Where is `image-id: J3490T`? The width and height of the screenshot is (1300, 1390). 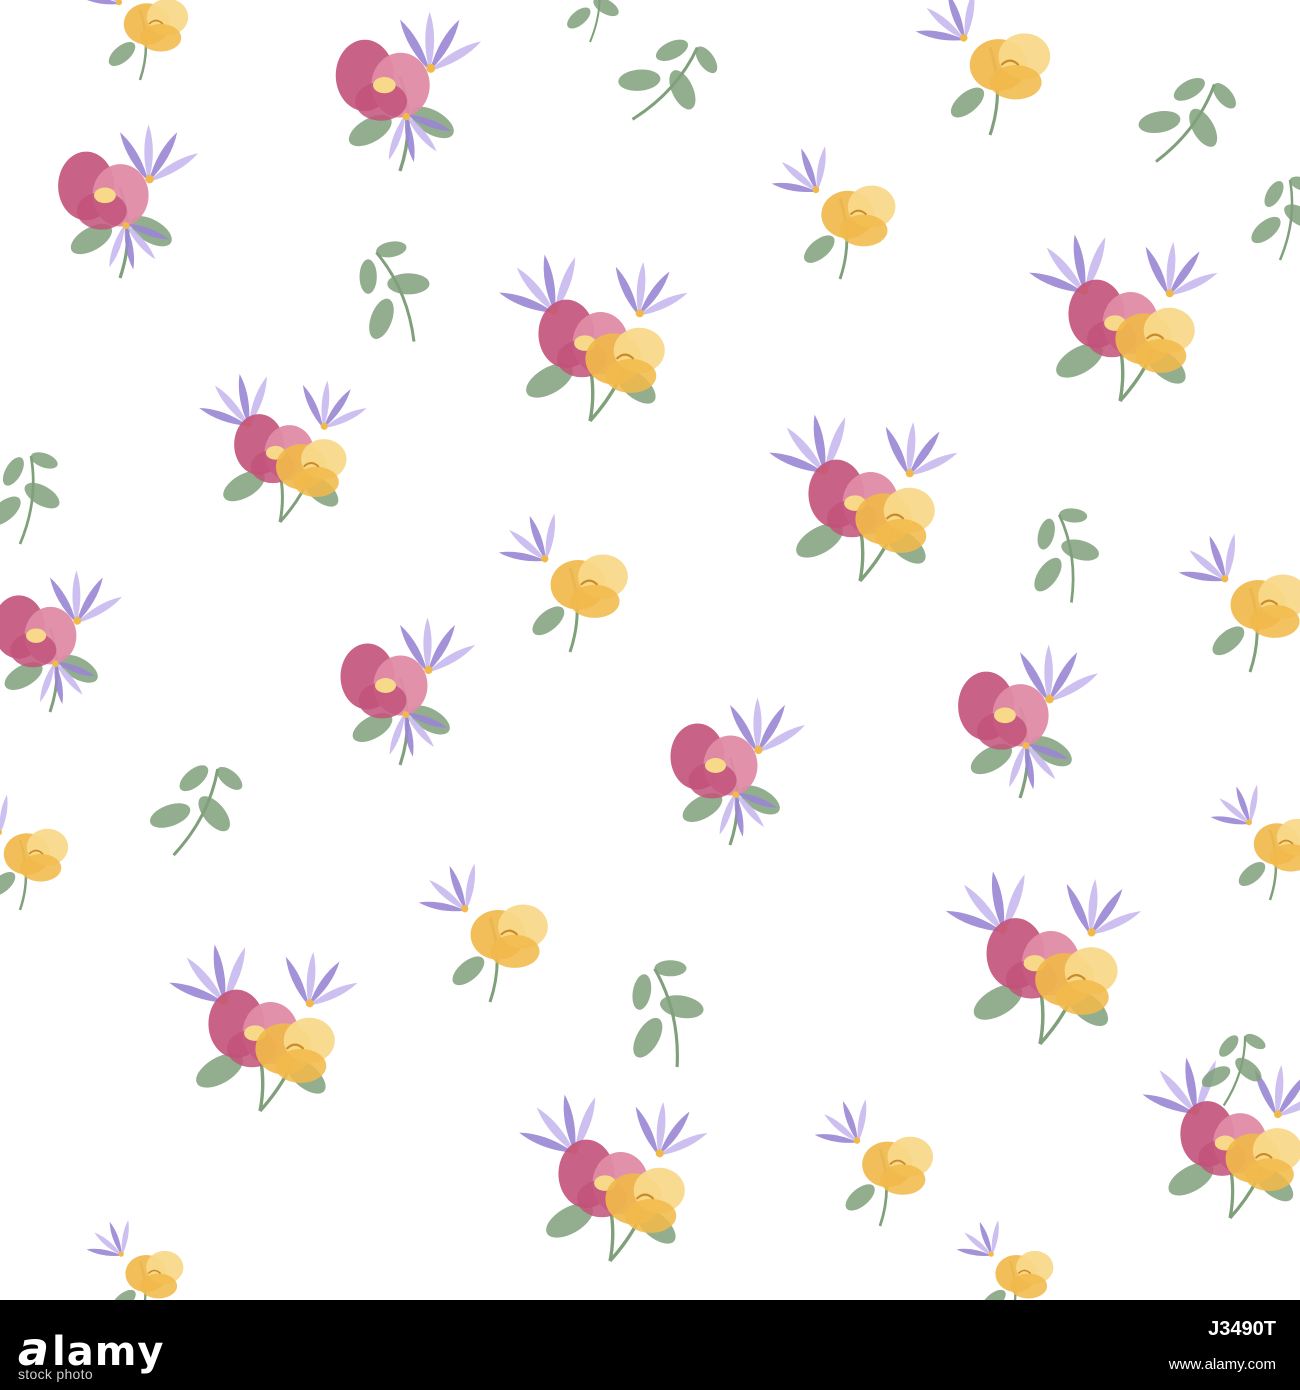
image-id: J3490T is located at coordinates (1242, 1329).